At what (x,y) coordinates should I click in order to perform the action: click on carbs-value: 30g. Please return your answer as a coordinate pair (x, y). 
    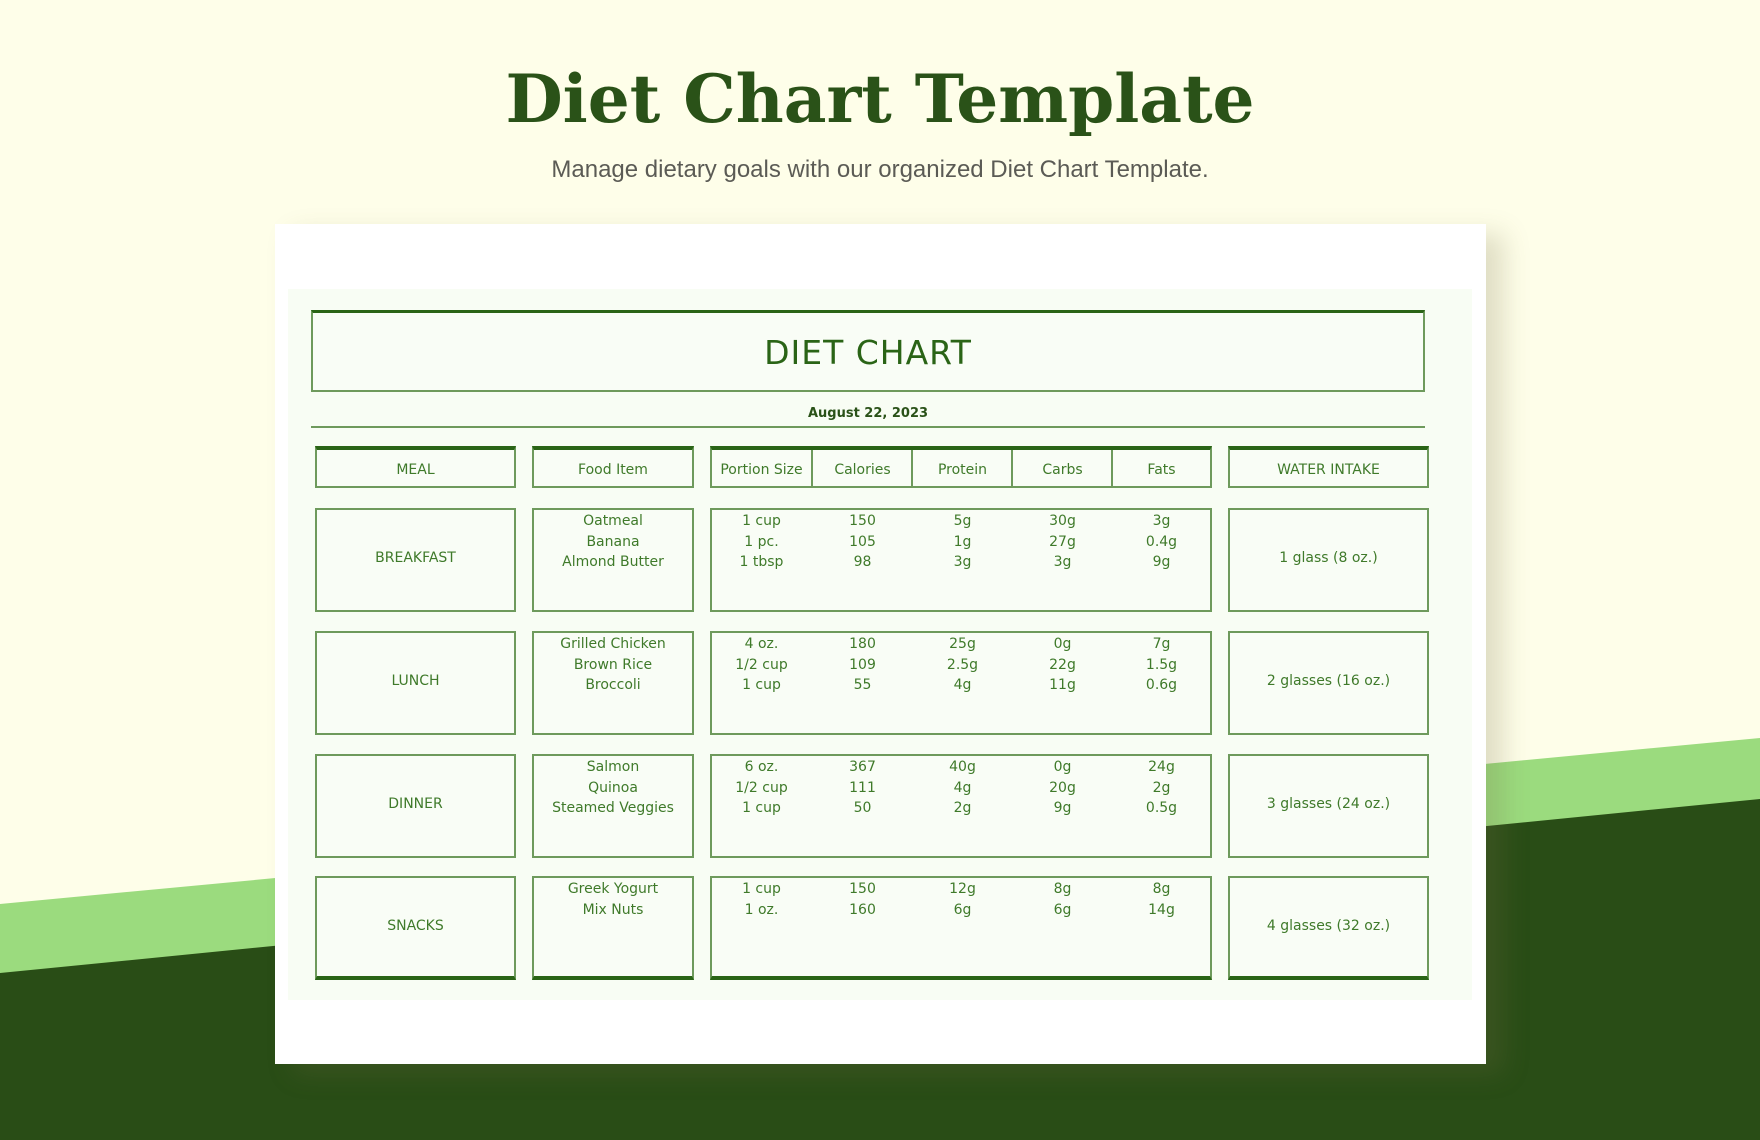
    Looking at the image, I should click on (1062, 521).